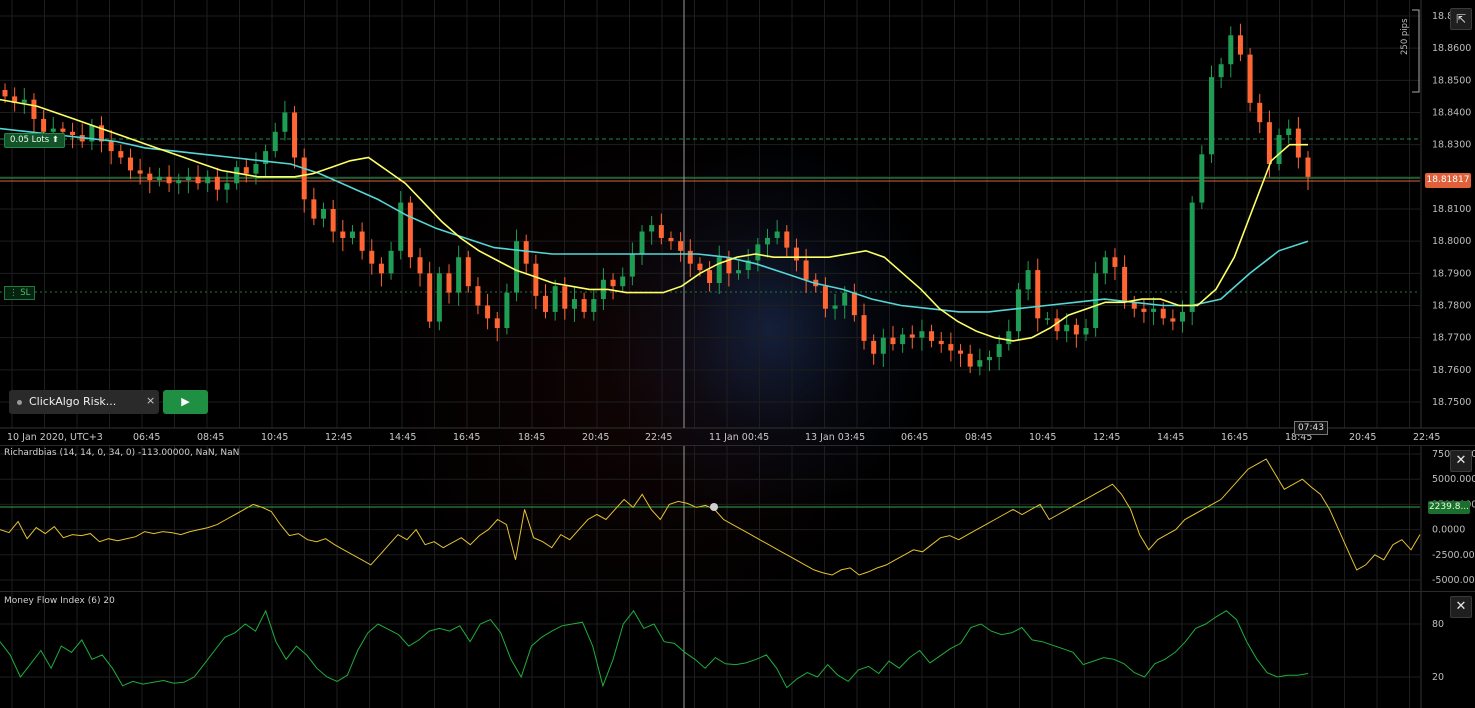 The image size is (1475, 708). I want to click on price-axis-label: 18.7500, so click(1451, 402).